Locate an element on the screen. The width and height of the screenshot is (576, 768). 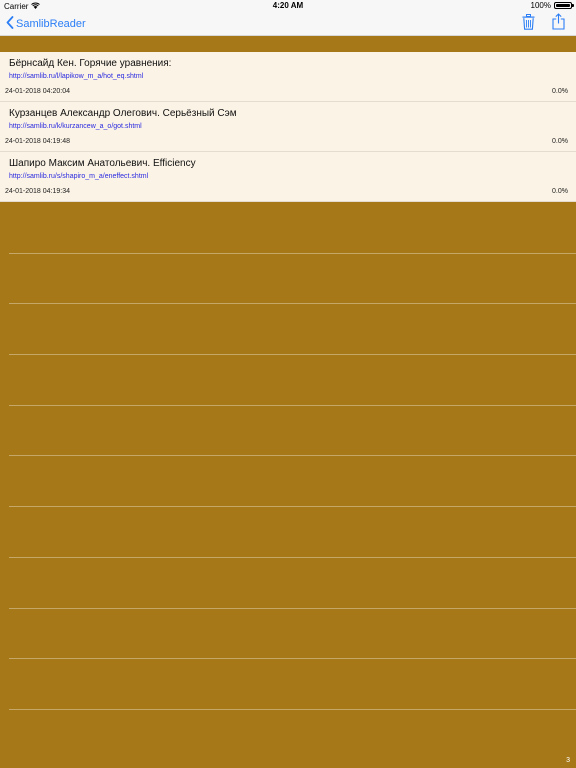
trash-icon is located at coordinates (528, 24).